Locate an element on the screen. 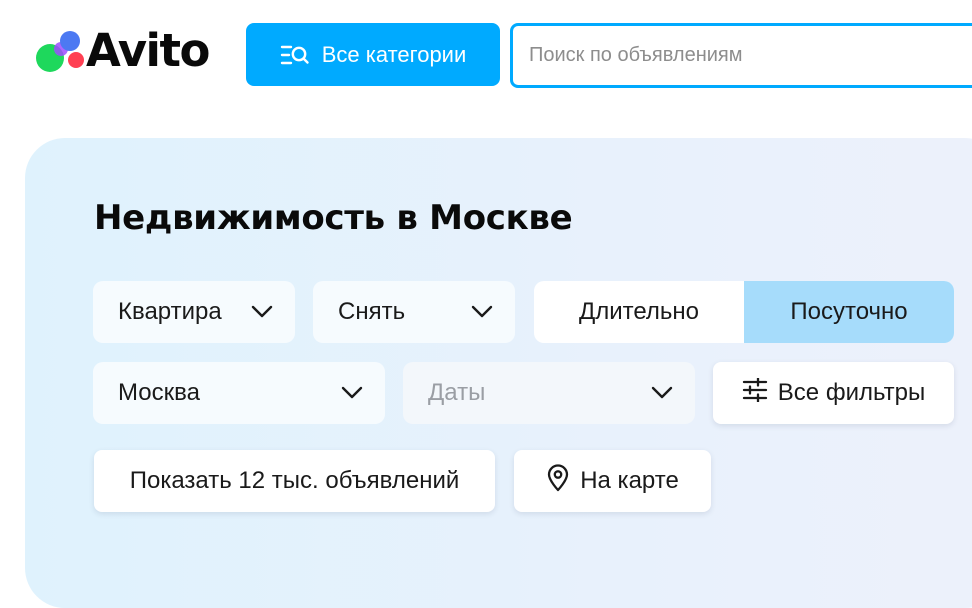  city-select: Москва is located at coordinates (239, 393).